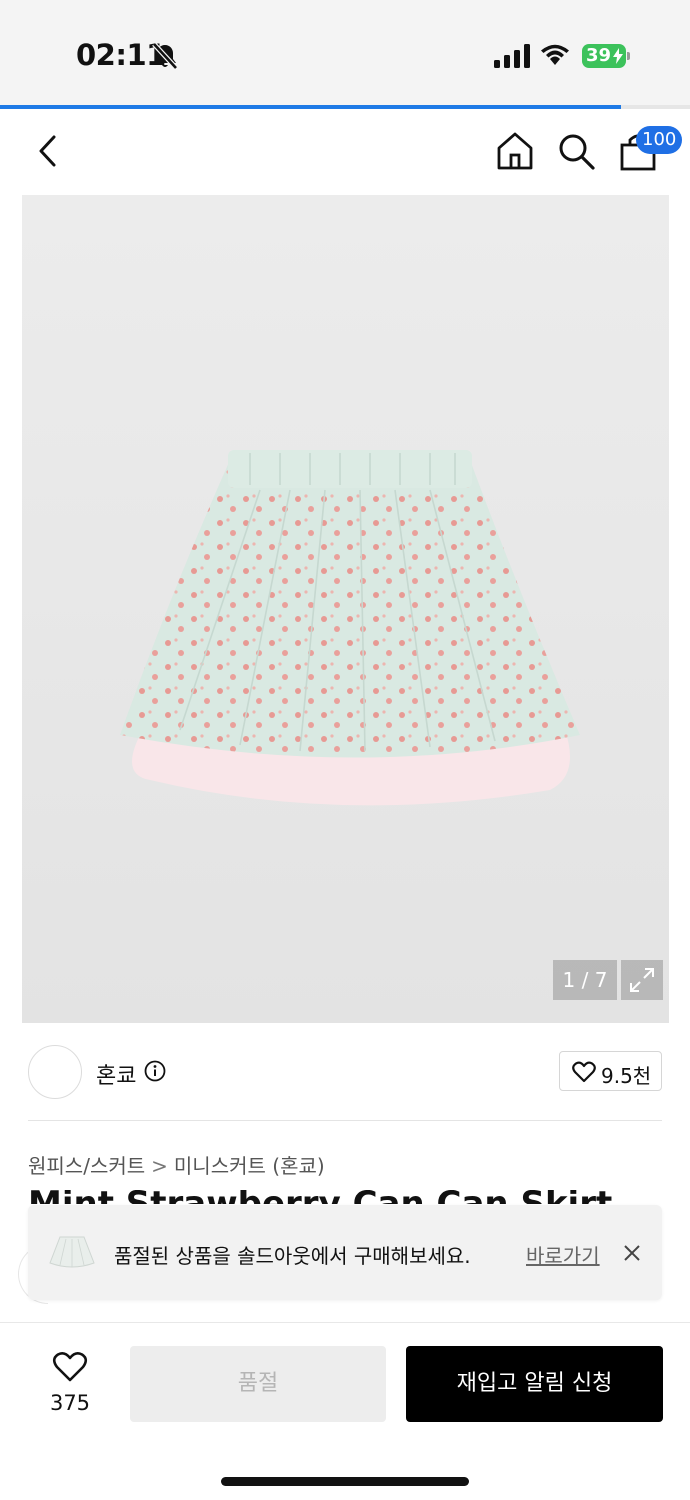  What do you see at coordinates (534, 1384) in the screenshot?
I see `restock-alert-button: 재입고 알림 신청` at bounding box center [534, 1384].